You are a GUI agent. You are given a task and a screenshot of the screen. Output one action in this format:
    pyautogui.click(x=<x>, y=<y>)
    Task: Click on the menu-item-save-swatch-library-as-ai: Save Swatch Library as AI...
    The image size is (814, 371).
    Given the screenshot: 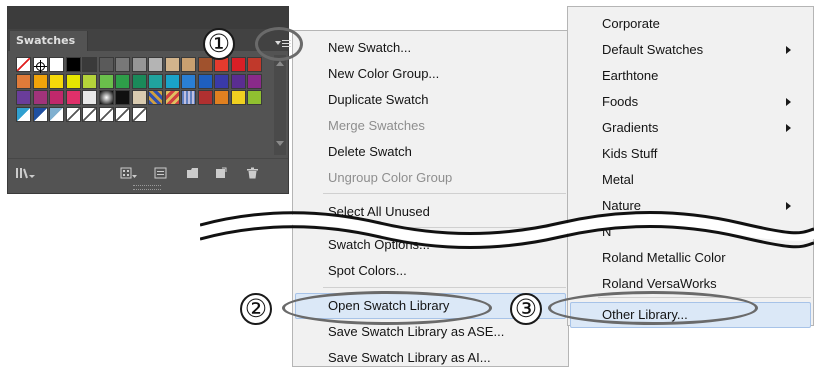 What is the action you would take?
    pyautogui.click(x=430, y=358)
    